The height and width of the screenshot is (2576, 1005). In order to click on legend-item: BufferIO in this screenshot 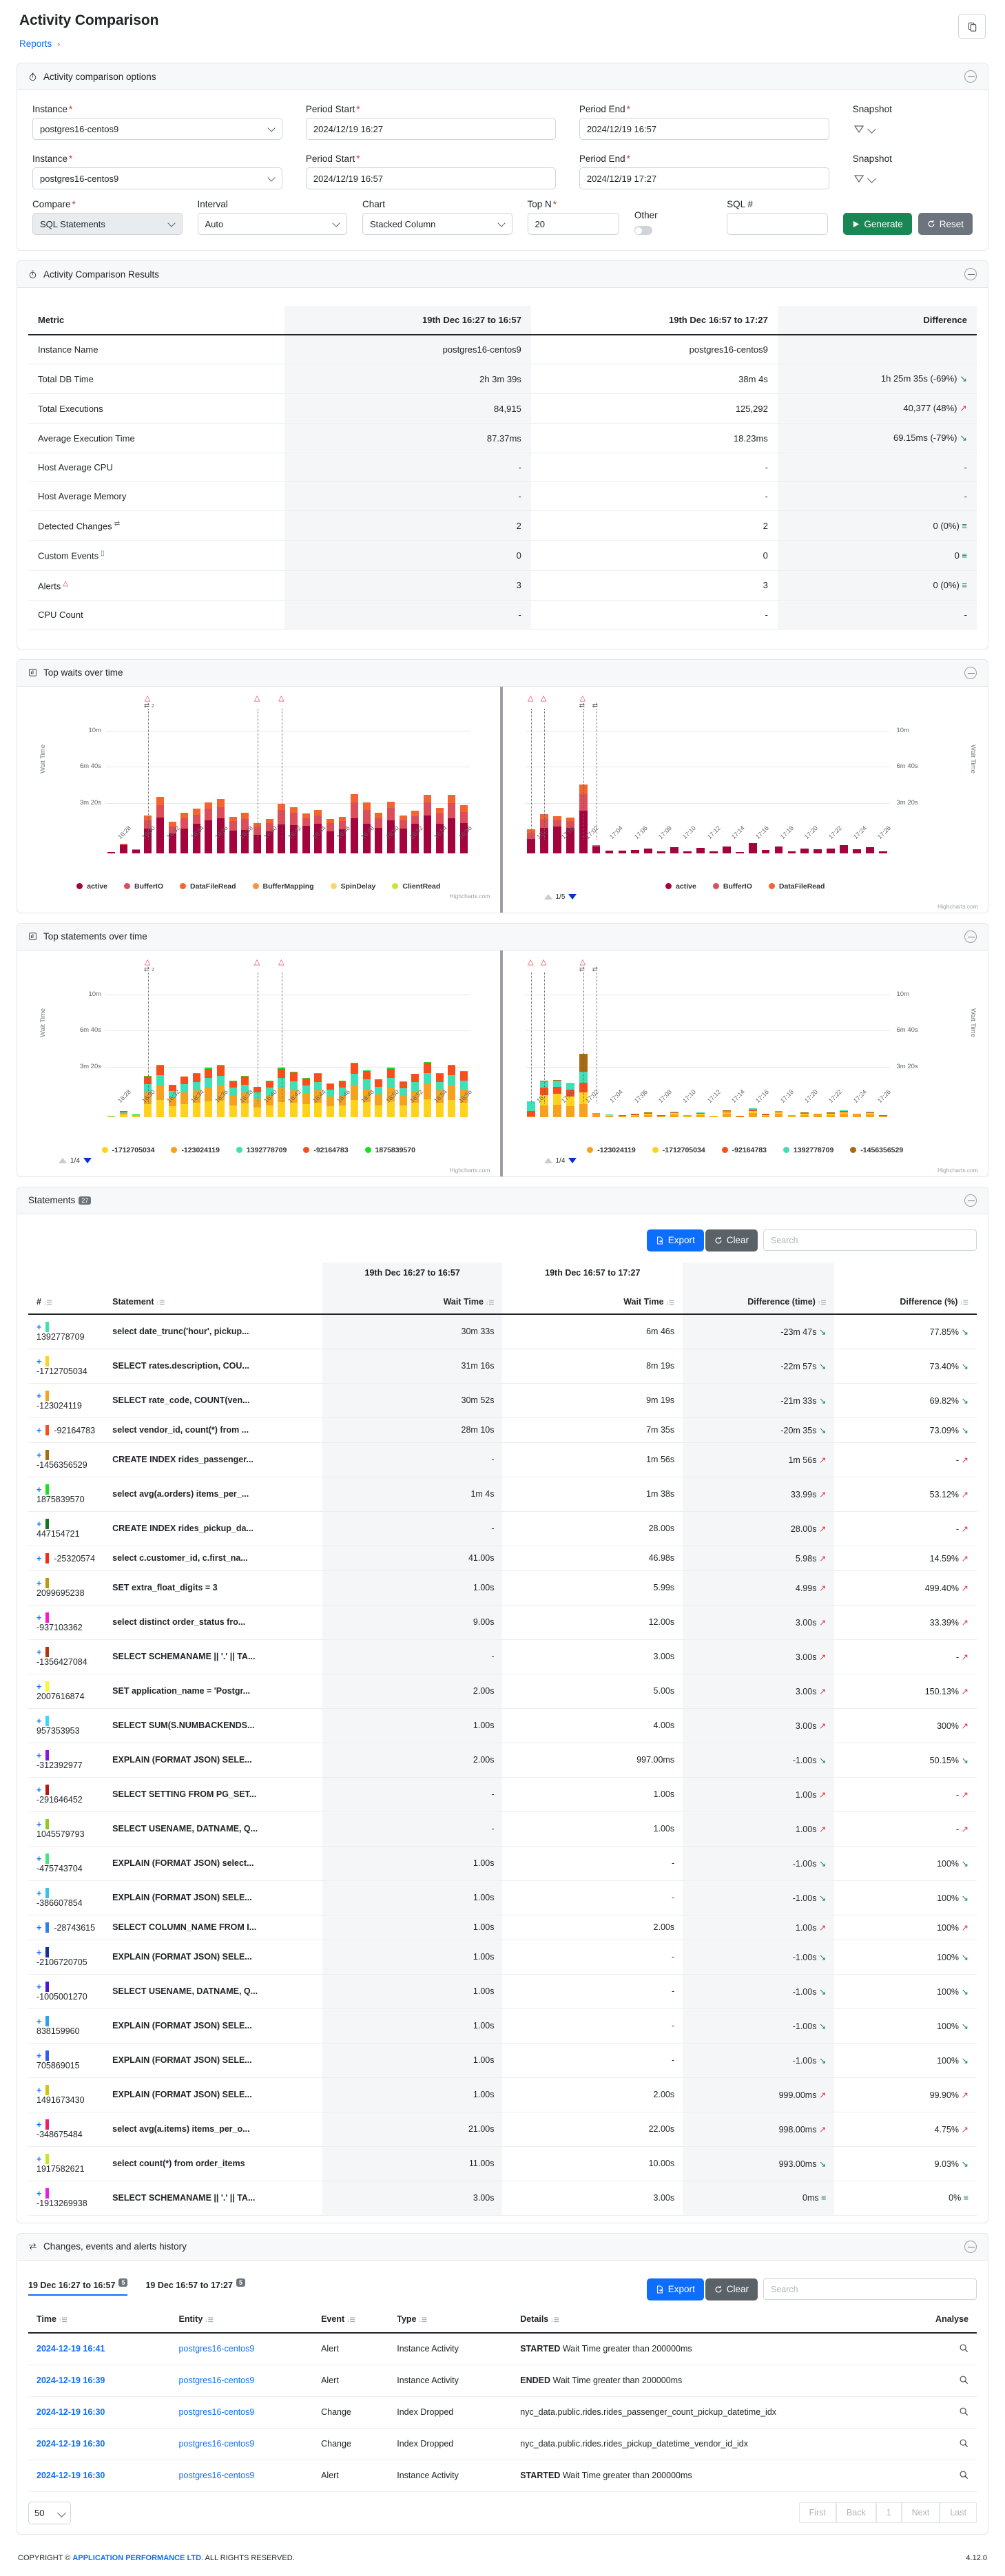, I will do `click(143, 886)`.